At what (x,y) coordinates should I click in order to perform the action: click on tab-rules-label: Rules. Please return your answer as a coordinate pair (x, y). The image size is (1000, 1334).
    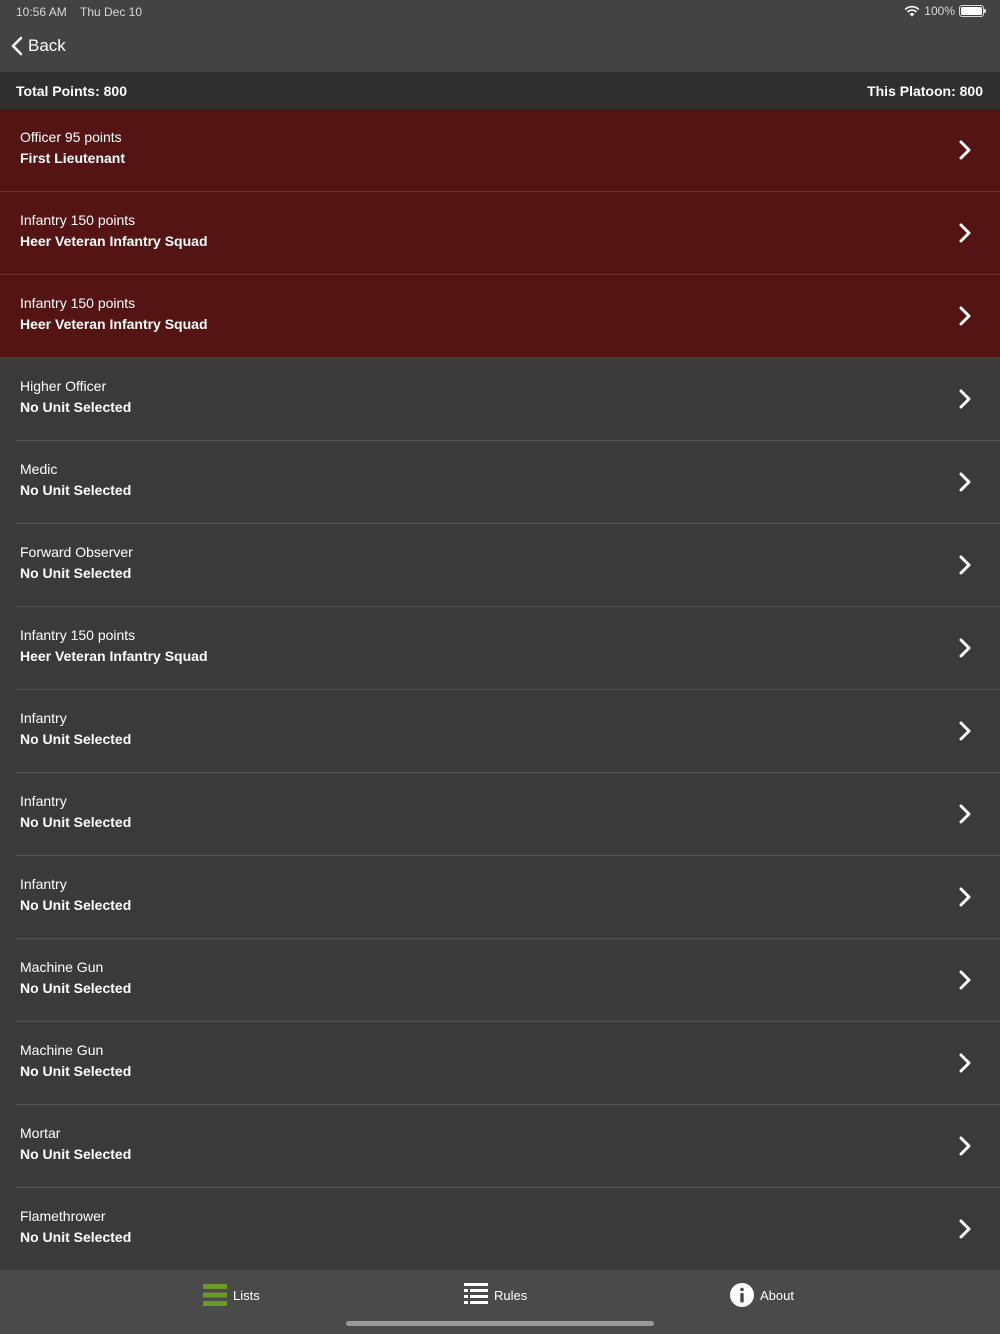
    Looking at the image, I should click on (511, 1295).